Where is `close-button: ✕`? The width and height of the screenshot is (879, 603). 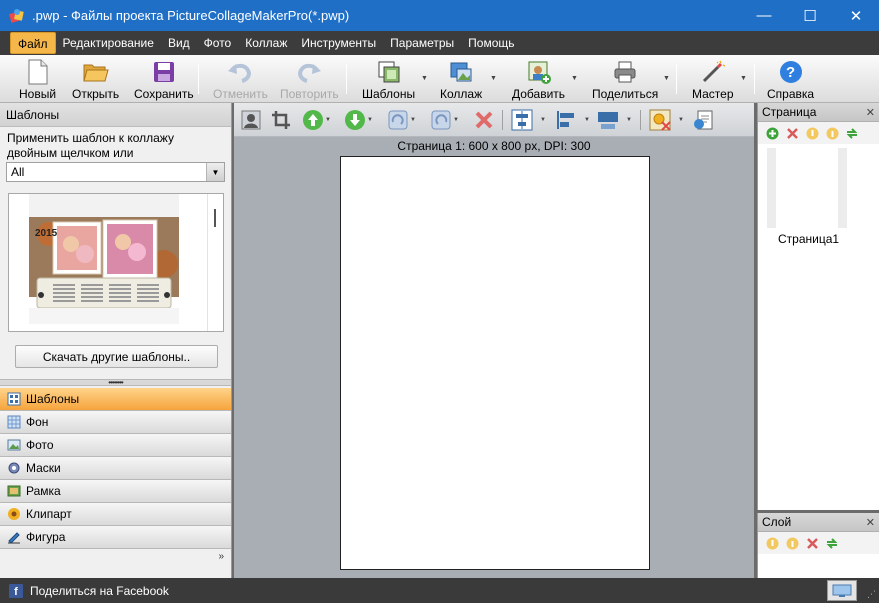
close-button: ✕ is located at coordinates (856, 15).